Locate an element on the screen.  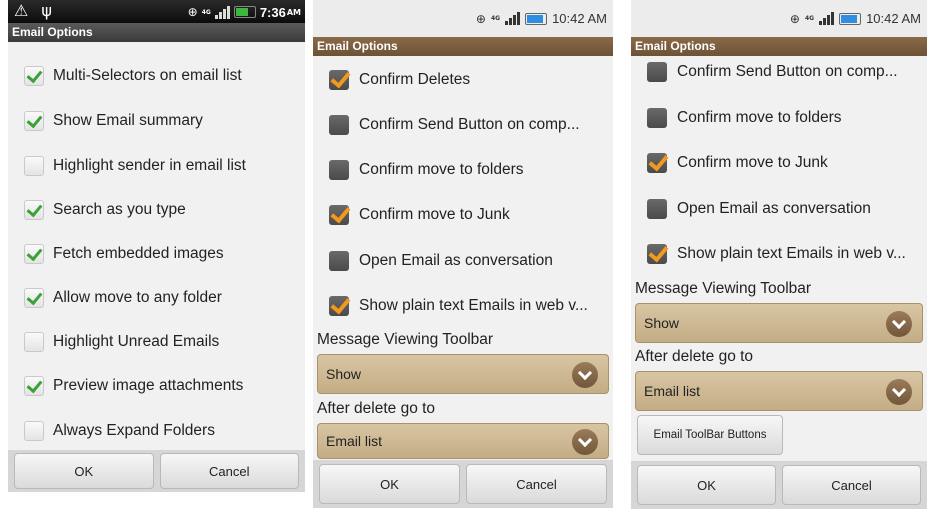
option-row: Allow move to any folder is located at coordinates (156, 298).